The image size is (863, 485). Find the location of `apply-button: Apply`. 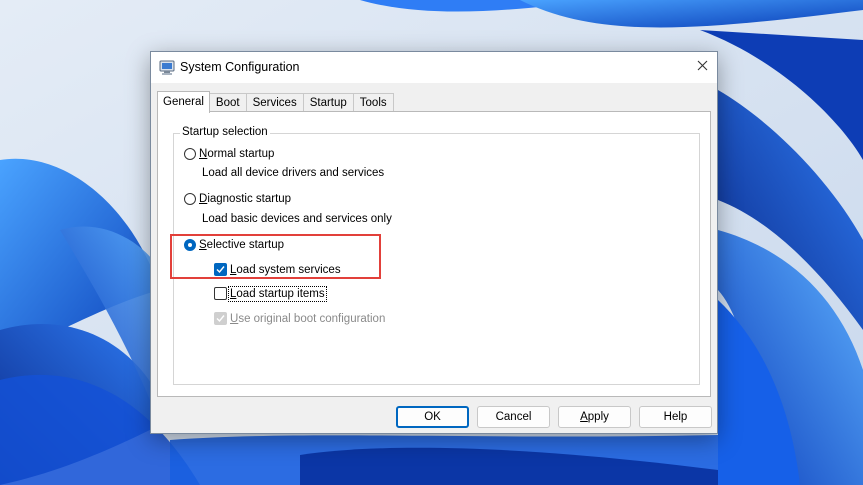

apply-button: Apply is located at coordinates (594, 417).